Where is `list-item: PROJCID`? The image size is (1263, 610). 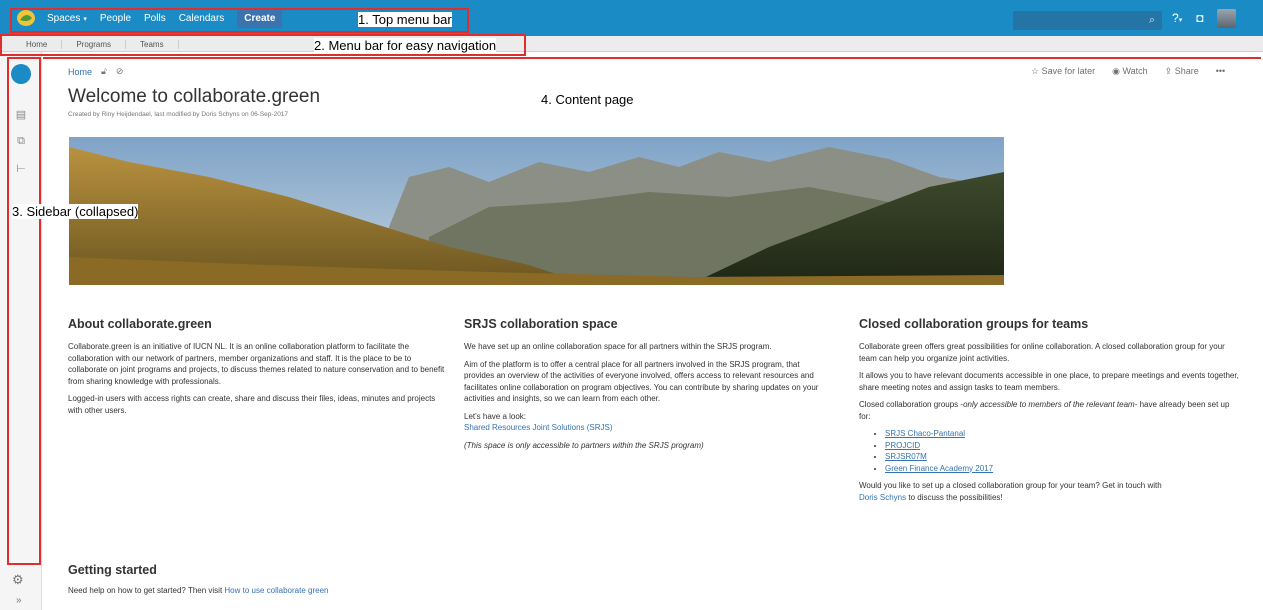
list-item: PROJCID is located at coordinates (1062, 446).